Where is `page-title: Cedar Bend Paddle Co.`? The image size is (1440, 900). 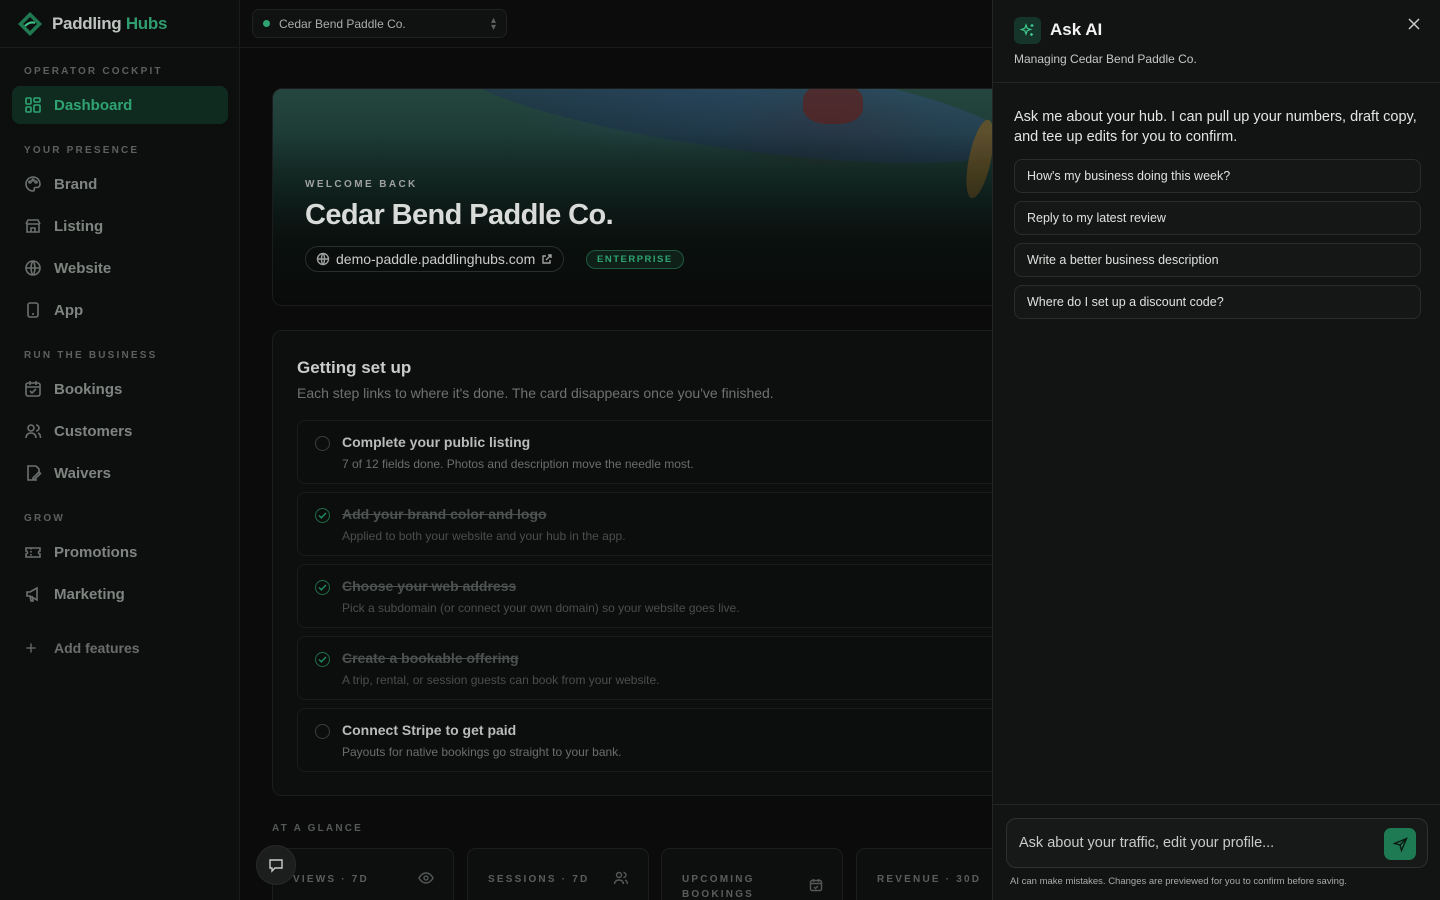 page-title: Cedar Bend Paddle Co. is located at coordinates (459, 215).